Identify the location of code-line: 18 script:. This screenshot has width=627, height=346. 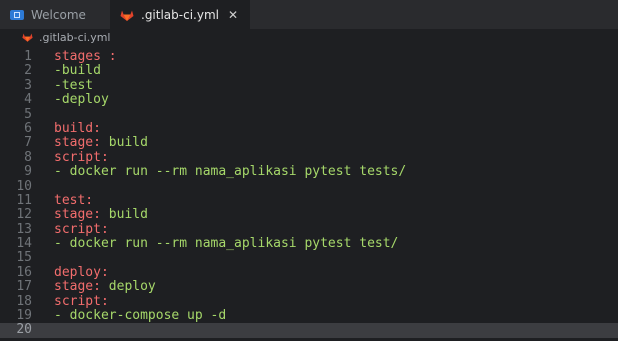
(309, 301).